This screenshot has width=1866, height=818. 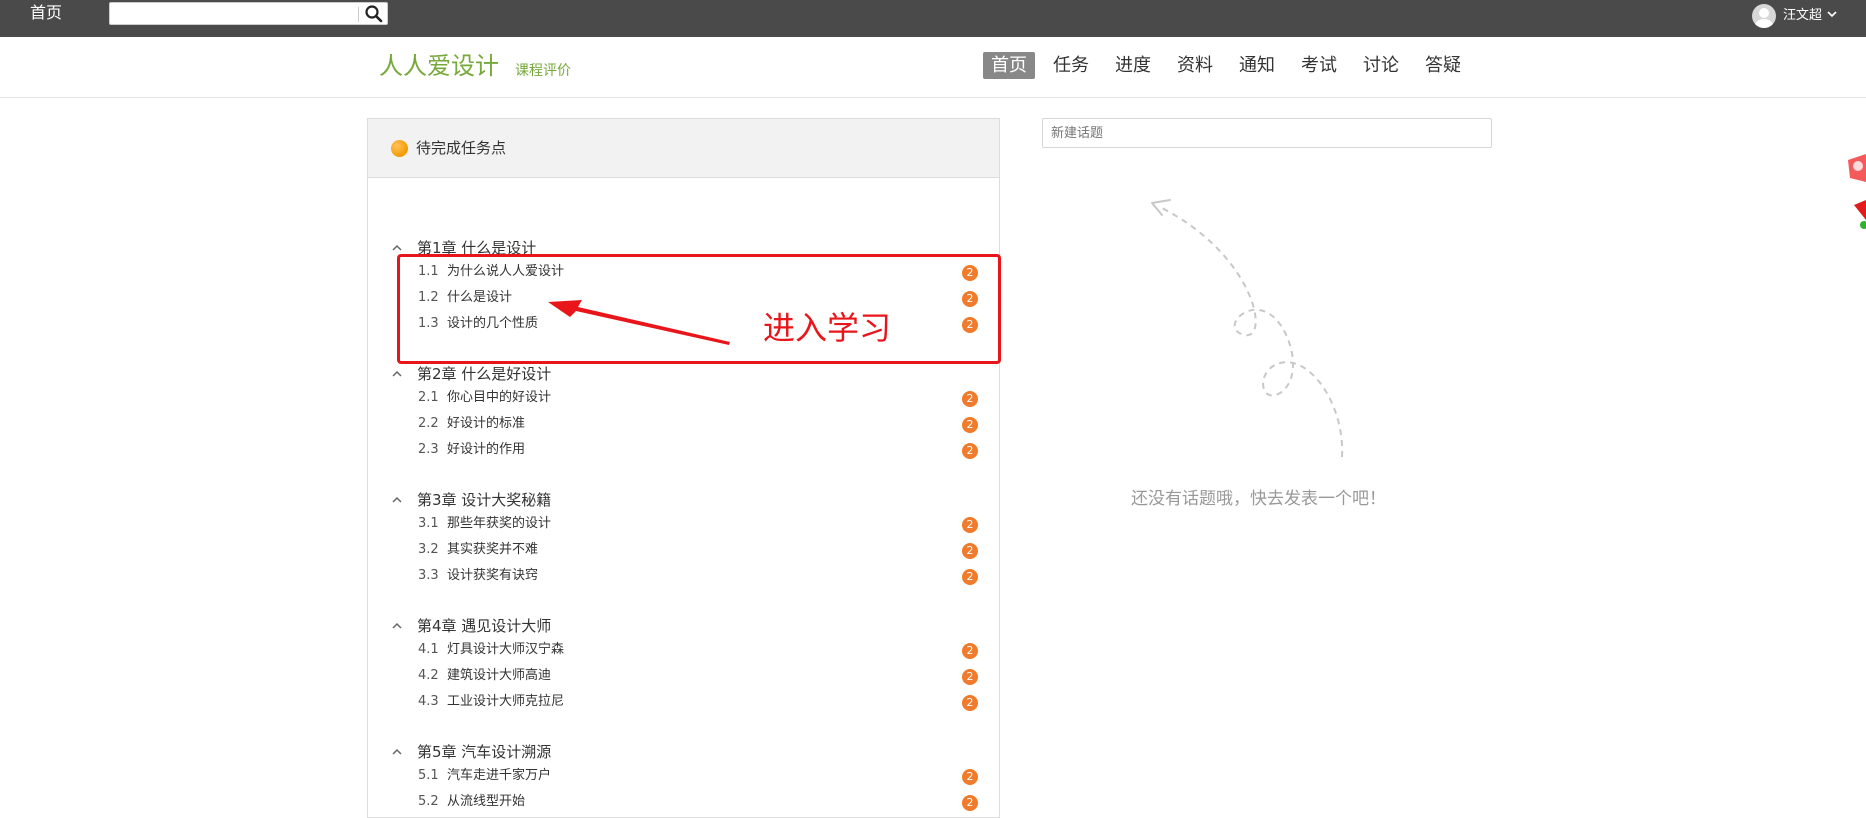 What do you see at coordinates (484, 752) in the screenshot?
I see `chapter-label: 第5章 汽车设计溯源` at bounding box center [484, 752].